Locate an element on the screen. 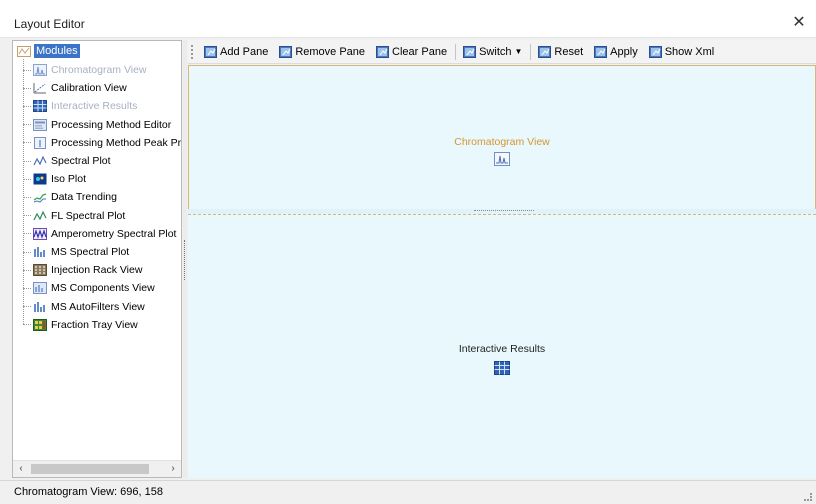 This screenshot has width=816, height=504. tree-item: MS AutoFilters View is located at coordinates (84, 307).